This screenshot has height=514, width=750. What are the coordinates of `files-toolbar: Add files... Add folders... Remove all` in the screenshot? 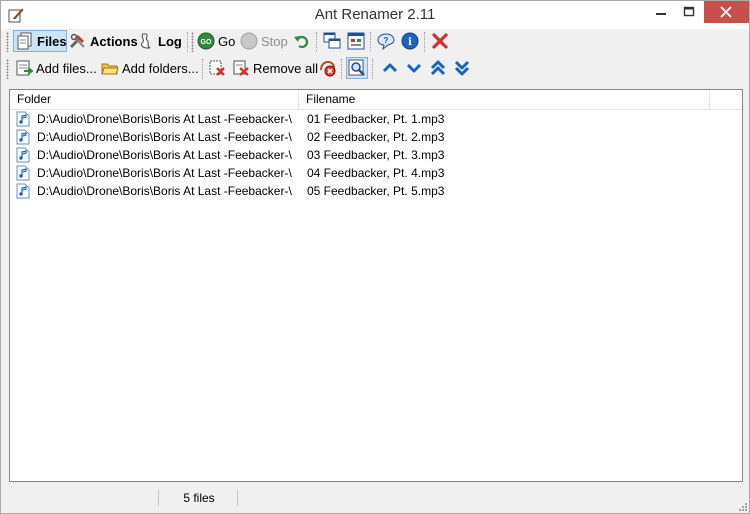 It's located at (375, 69).